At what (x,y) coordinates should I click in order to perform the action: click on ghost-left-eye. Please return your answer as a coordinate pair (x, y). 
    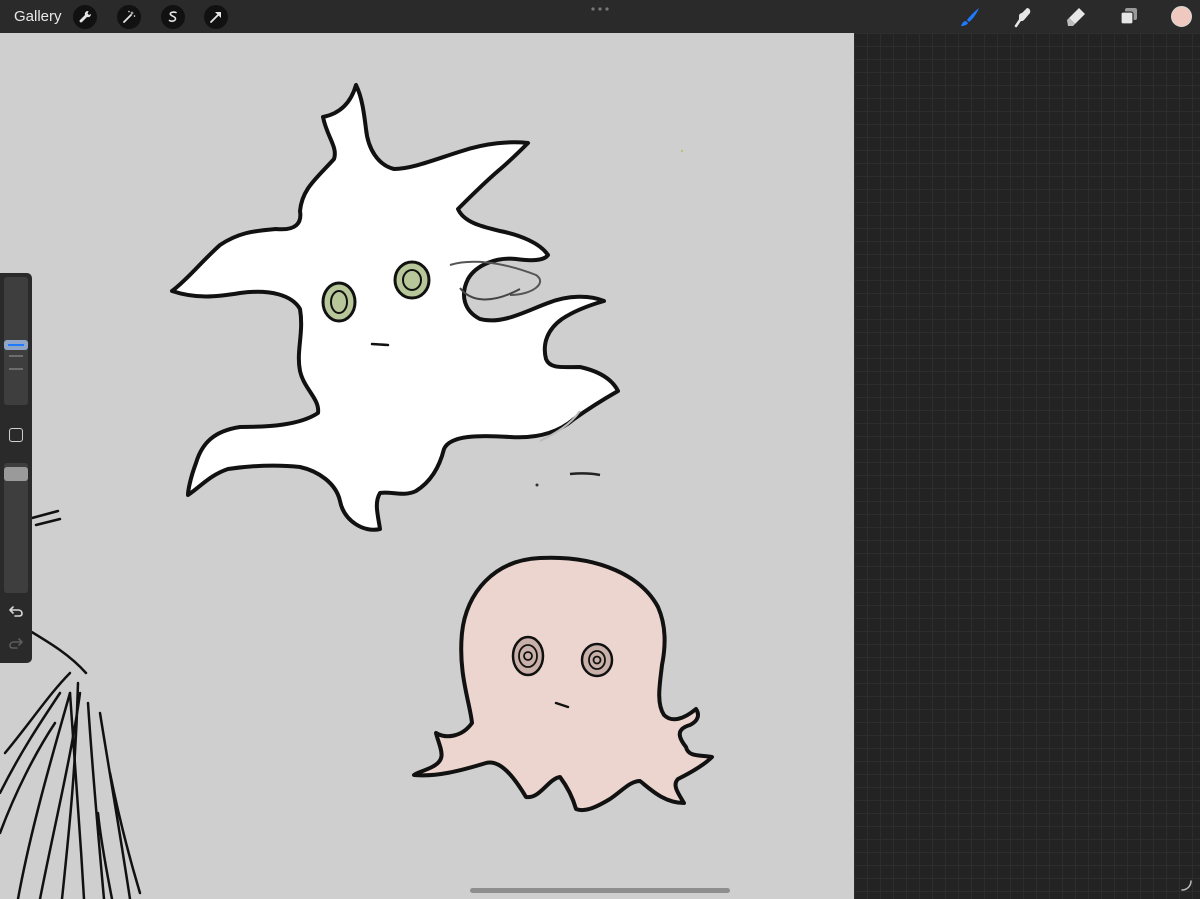
    Looking at the image, I should click on (339, 302).